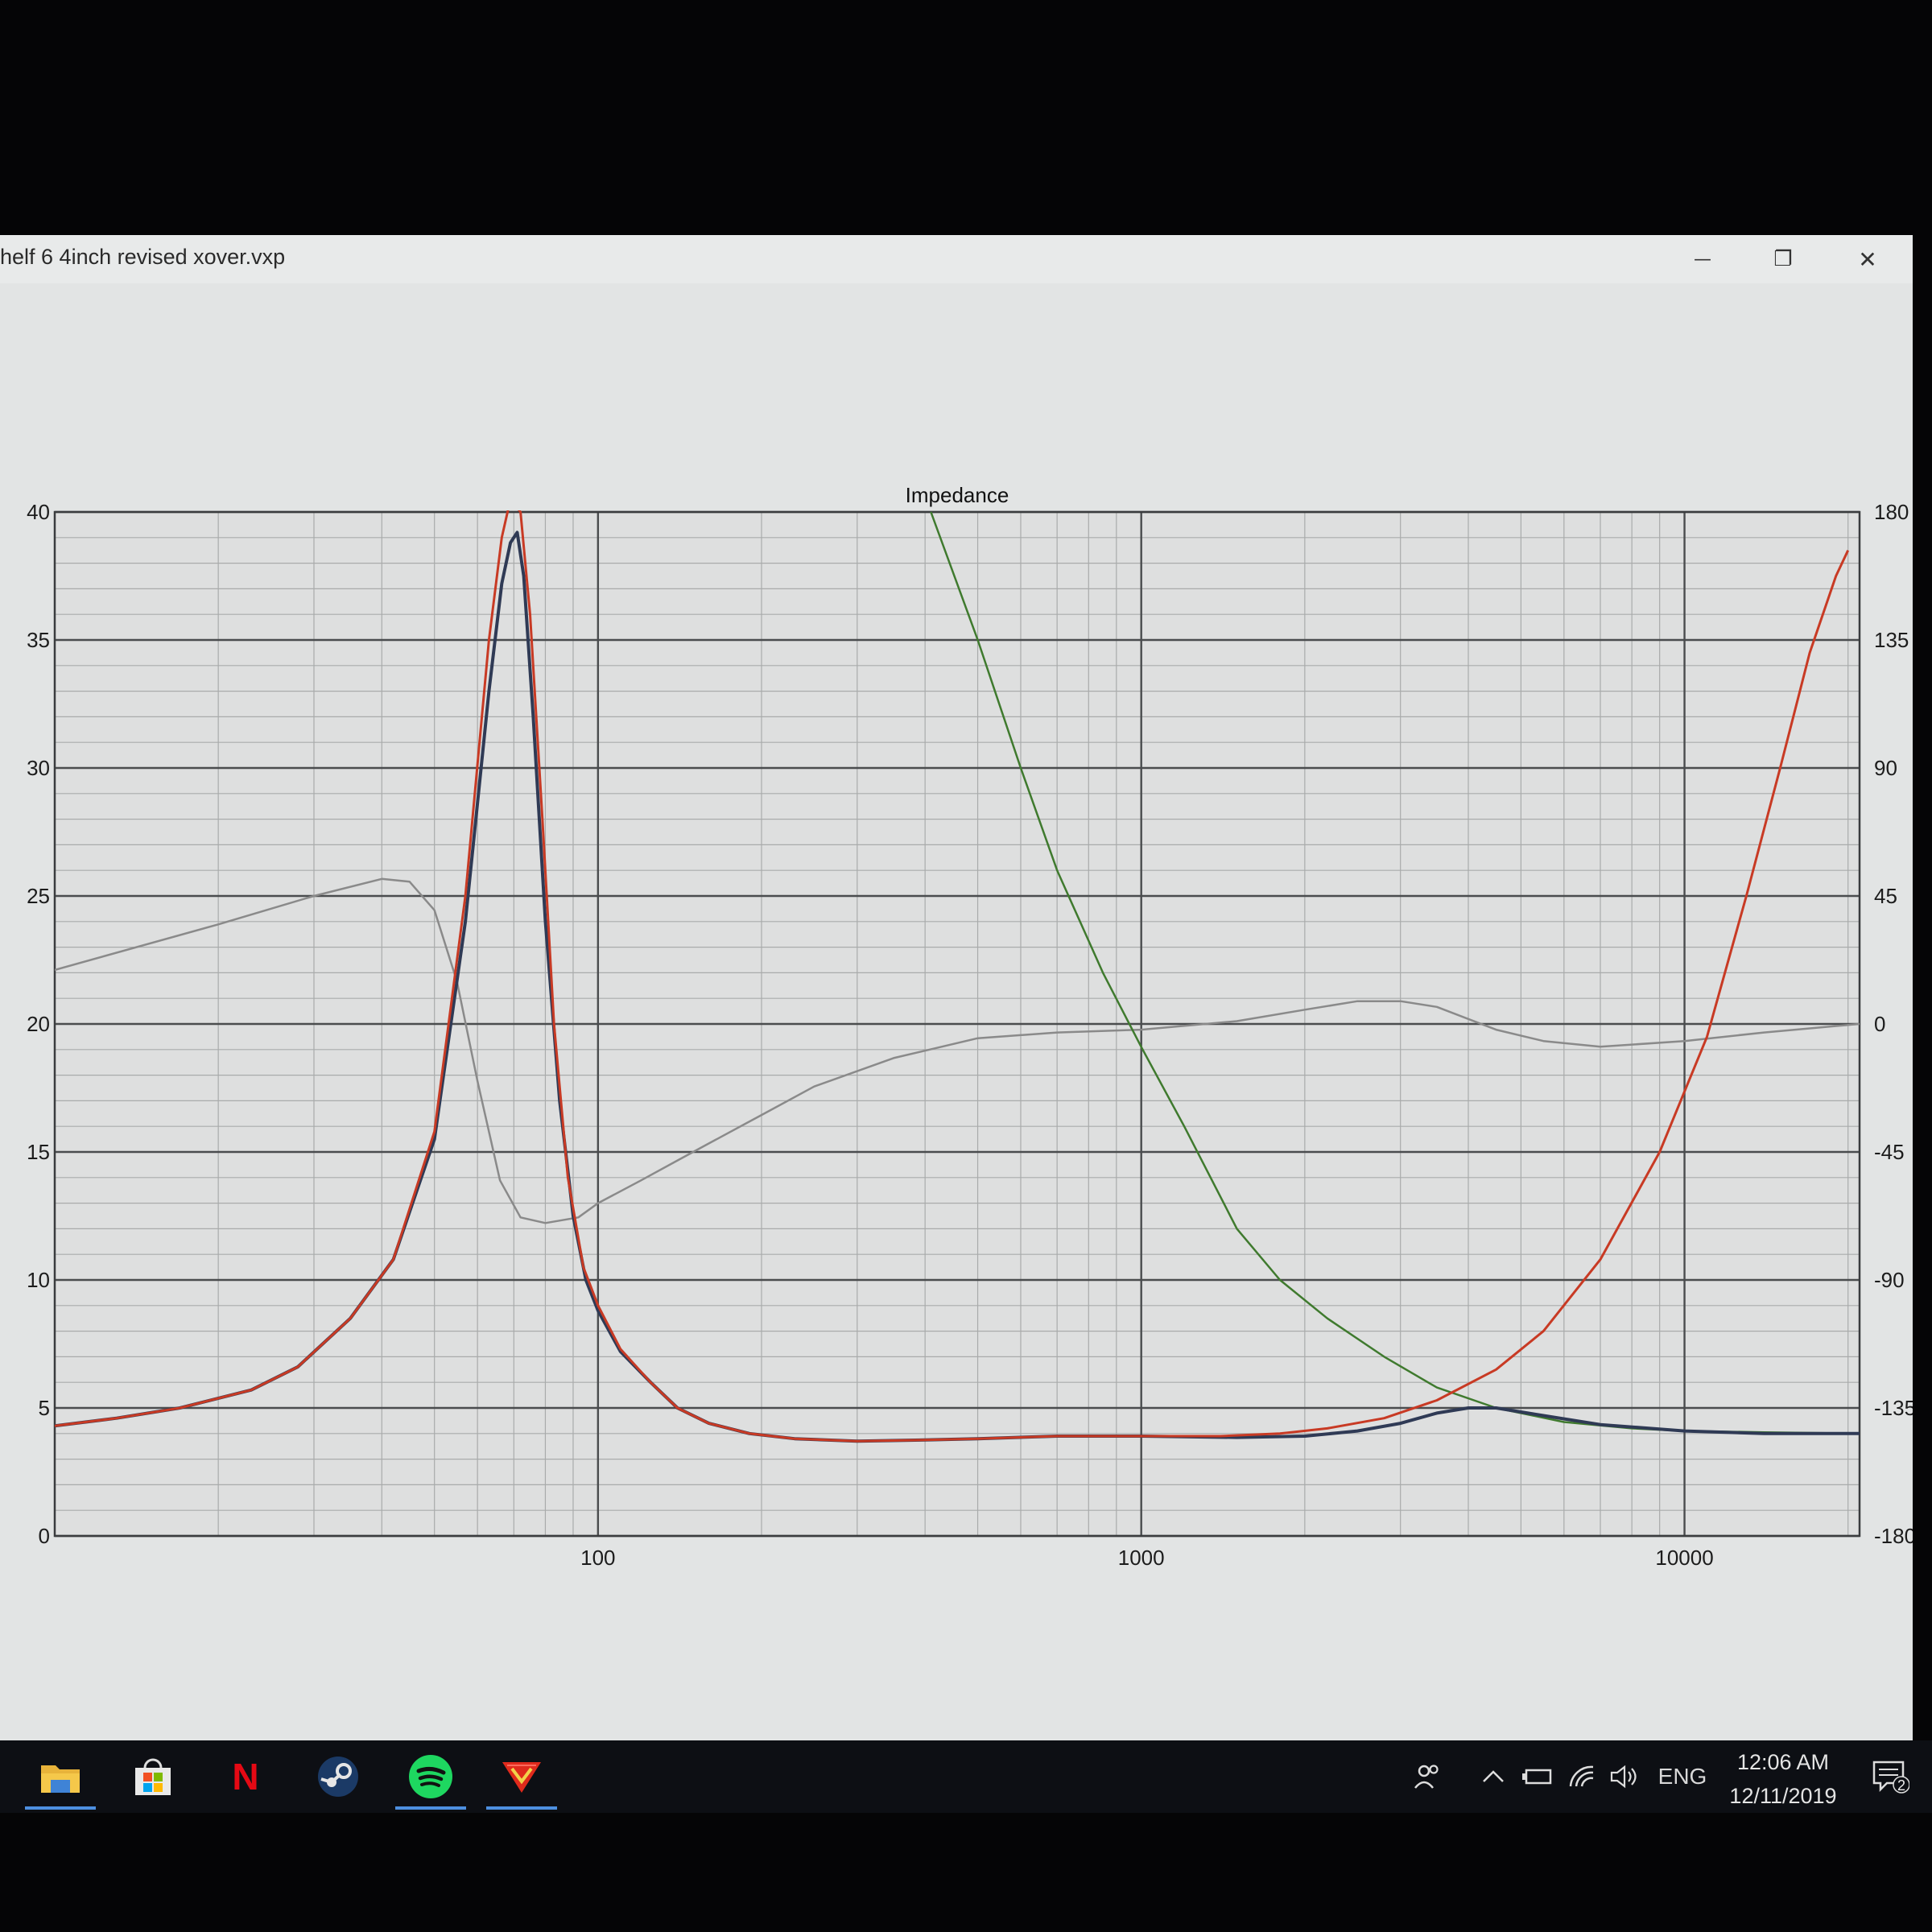  What do you see at coordinates (44, 1408) in the screenshot?
I see `y-tick-label-left: 5` at bounding box center [44, 1408].